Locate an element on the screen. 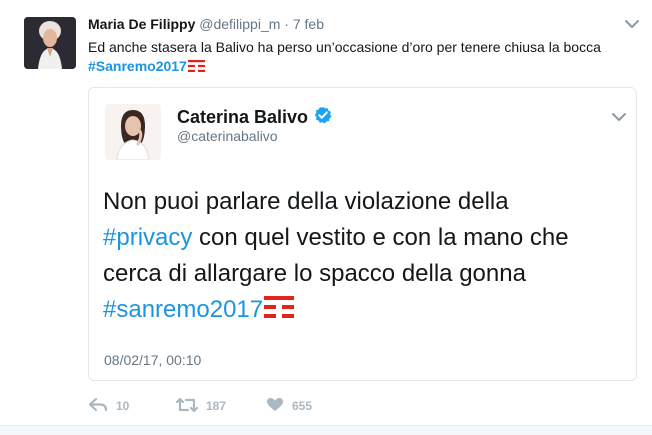 The height and width of the screenshot is (435, 652). quoted-author-row: Caterina Balivo is located at coordinates (254, 117).